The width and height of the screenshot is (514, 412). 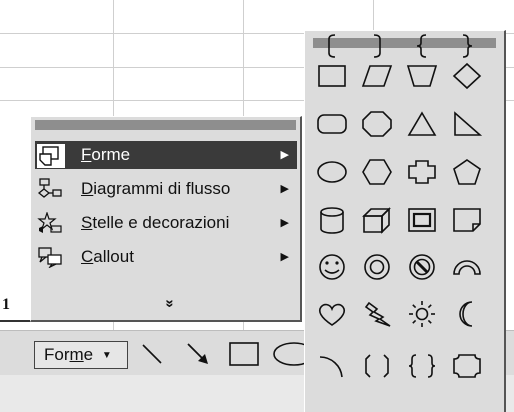 I want to click on row-number: 1, so click(x=6, y=304).